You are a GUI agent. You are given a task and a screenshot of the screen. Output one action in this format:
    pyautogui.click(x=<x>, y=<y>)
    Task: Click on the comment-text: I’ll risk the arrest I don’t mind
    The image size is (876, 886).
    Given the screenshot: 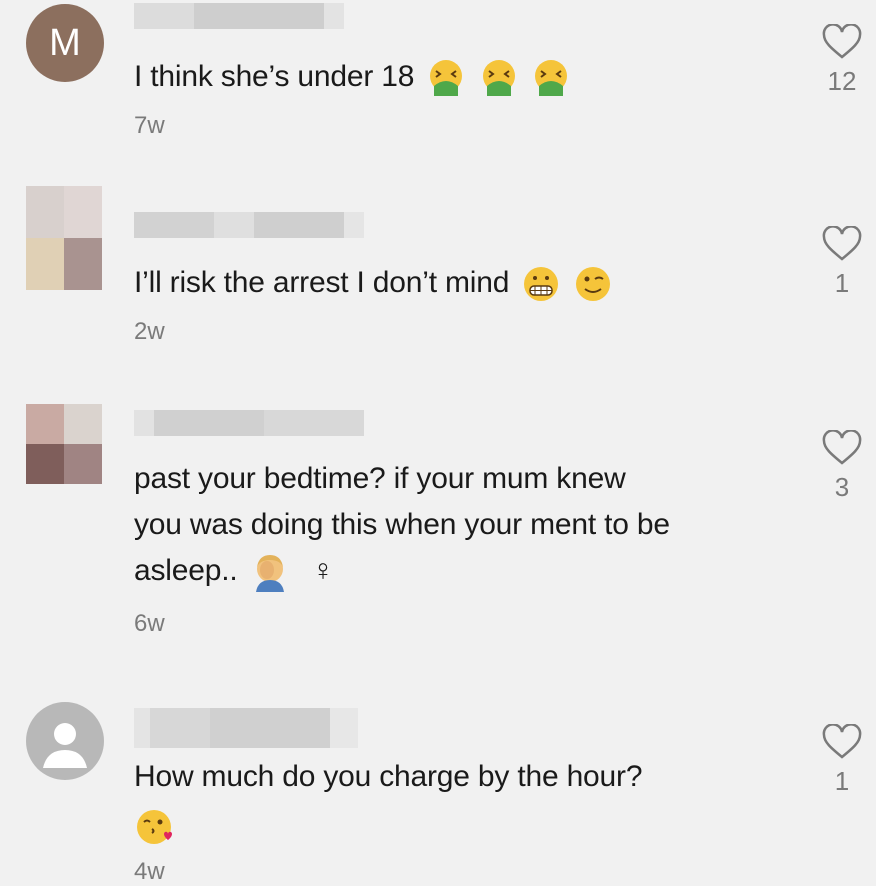 What is the action you would take?
    pyautogui.click(x=373, y=283)
    